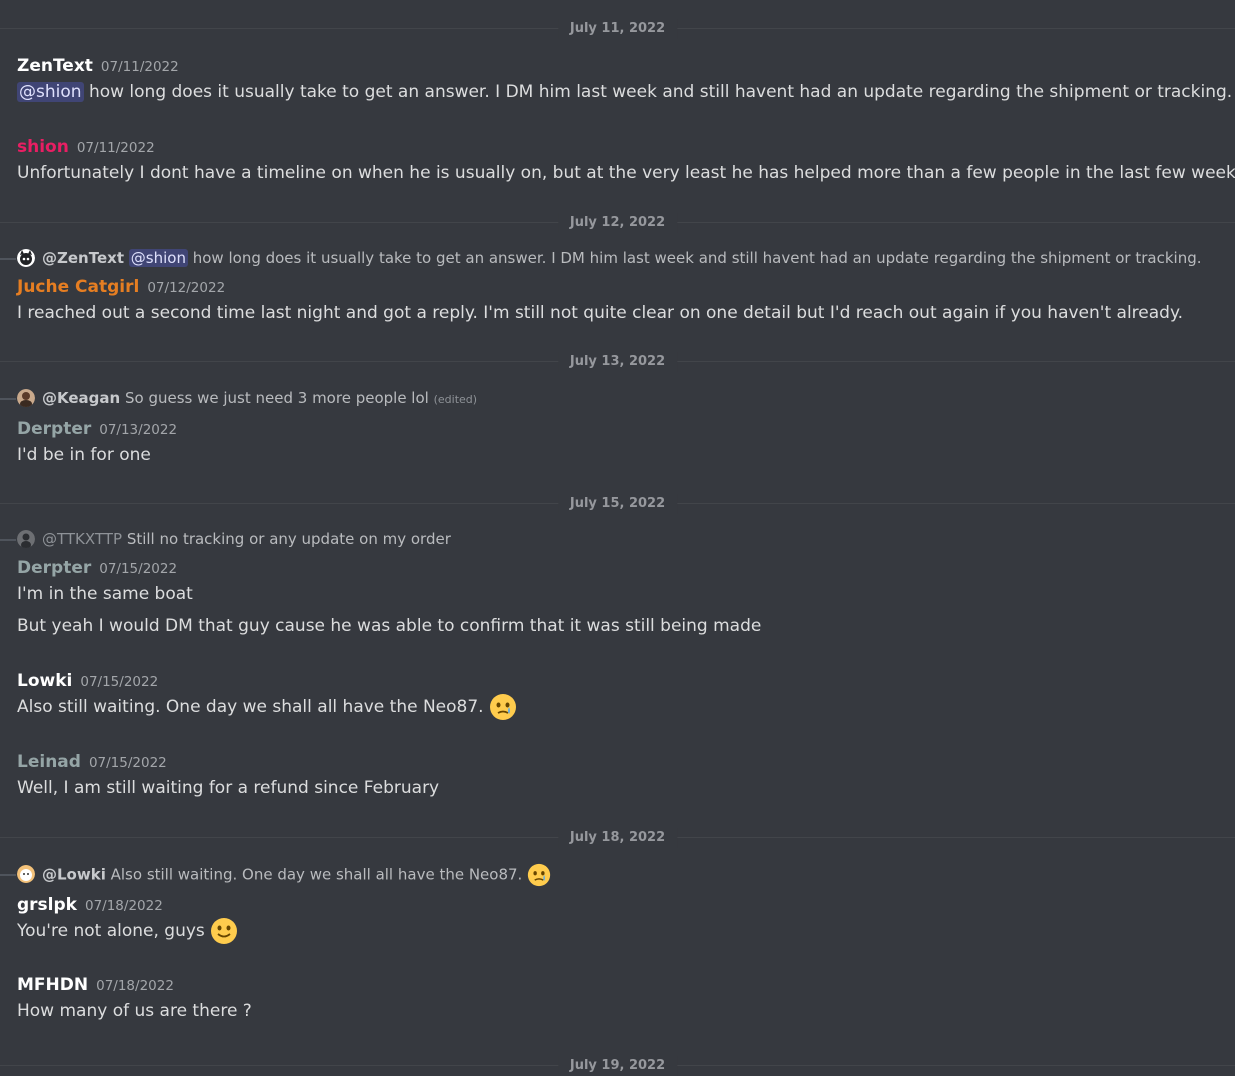 Image resolution: width=1235 pixels, height=1076 pixels. What do you see at coordinates (111, 931) in the screenshot?
I see `message-text: You're not alone, guys` at bounding box center [111, 931].